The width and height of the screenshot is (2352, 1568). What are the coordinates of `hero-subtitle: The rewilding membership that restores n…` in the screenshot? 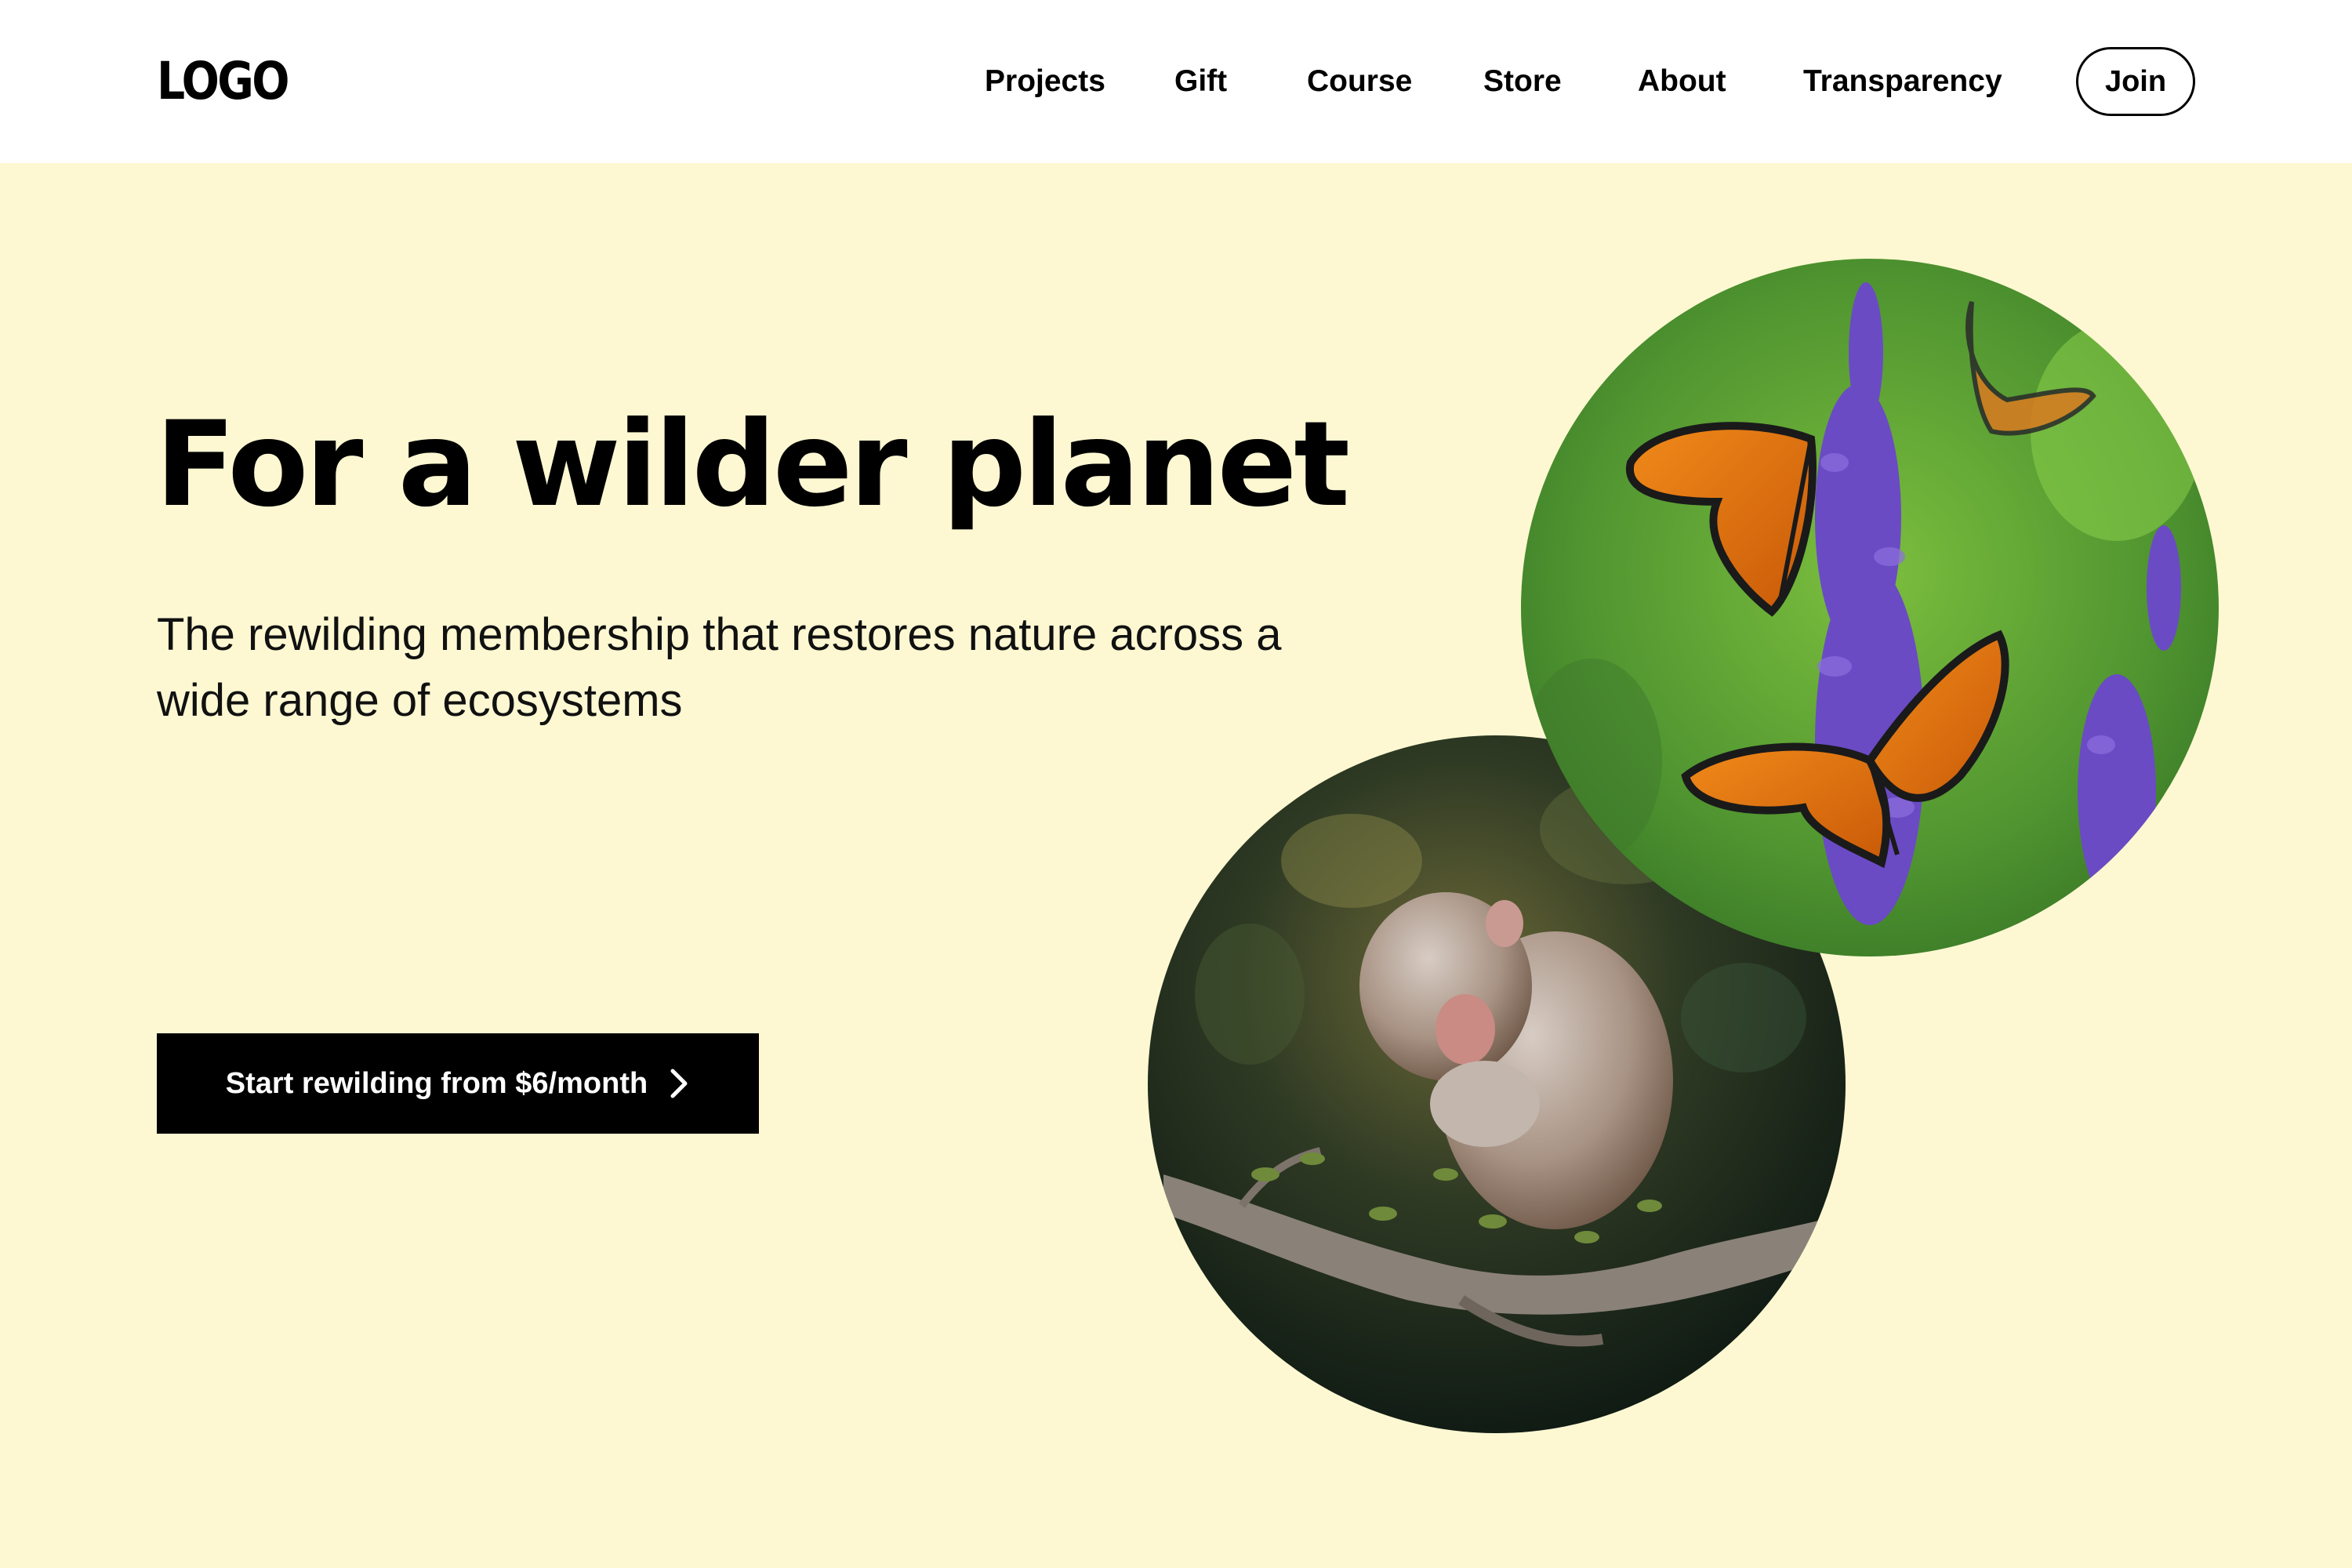 It's located at (719, 667).